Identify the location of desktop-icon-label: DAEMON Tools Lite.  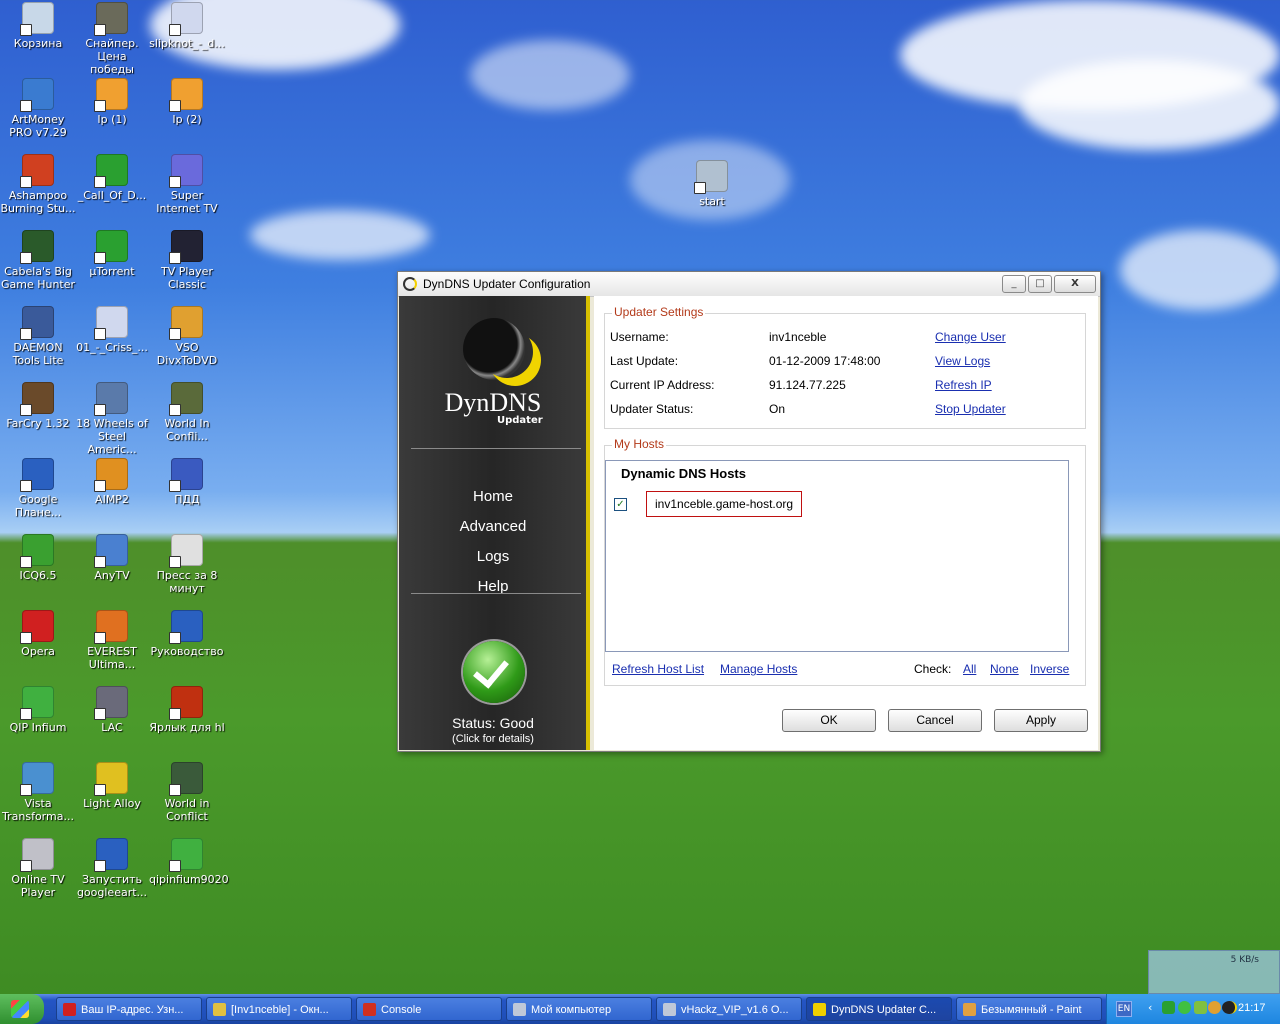
(38, 354).